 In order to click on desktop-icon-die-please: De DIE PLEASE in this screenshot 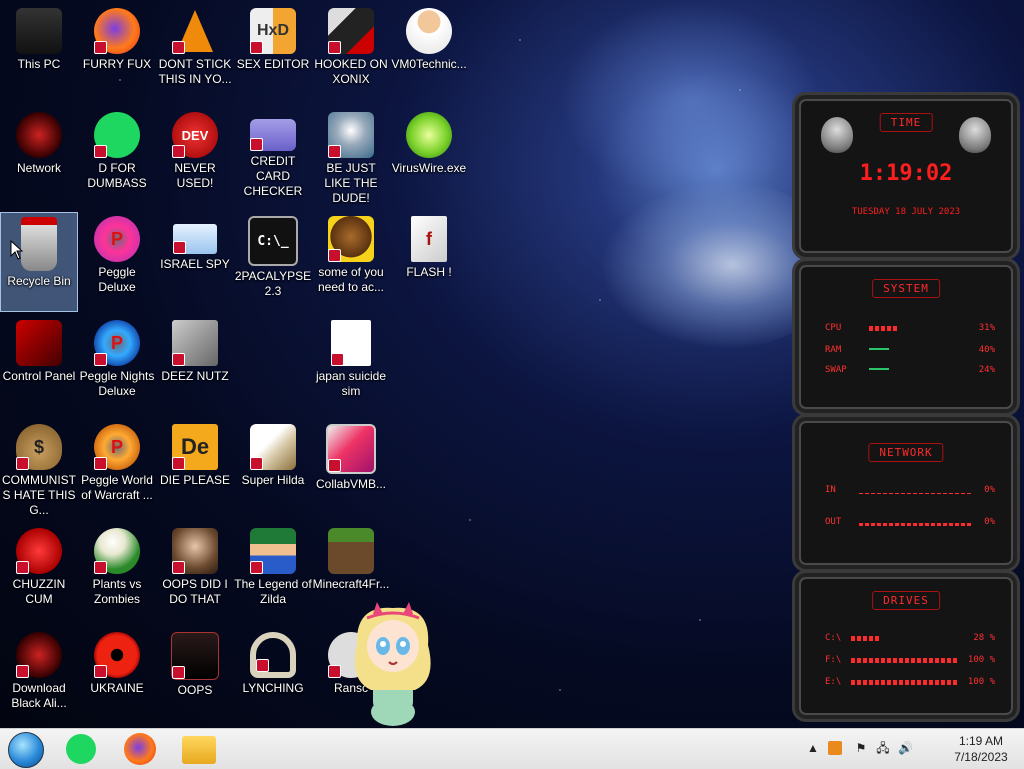, I will do `click(195, 470)`.